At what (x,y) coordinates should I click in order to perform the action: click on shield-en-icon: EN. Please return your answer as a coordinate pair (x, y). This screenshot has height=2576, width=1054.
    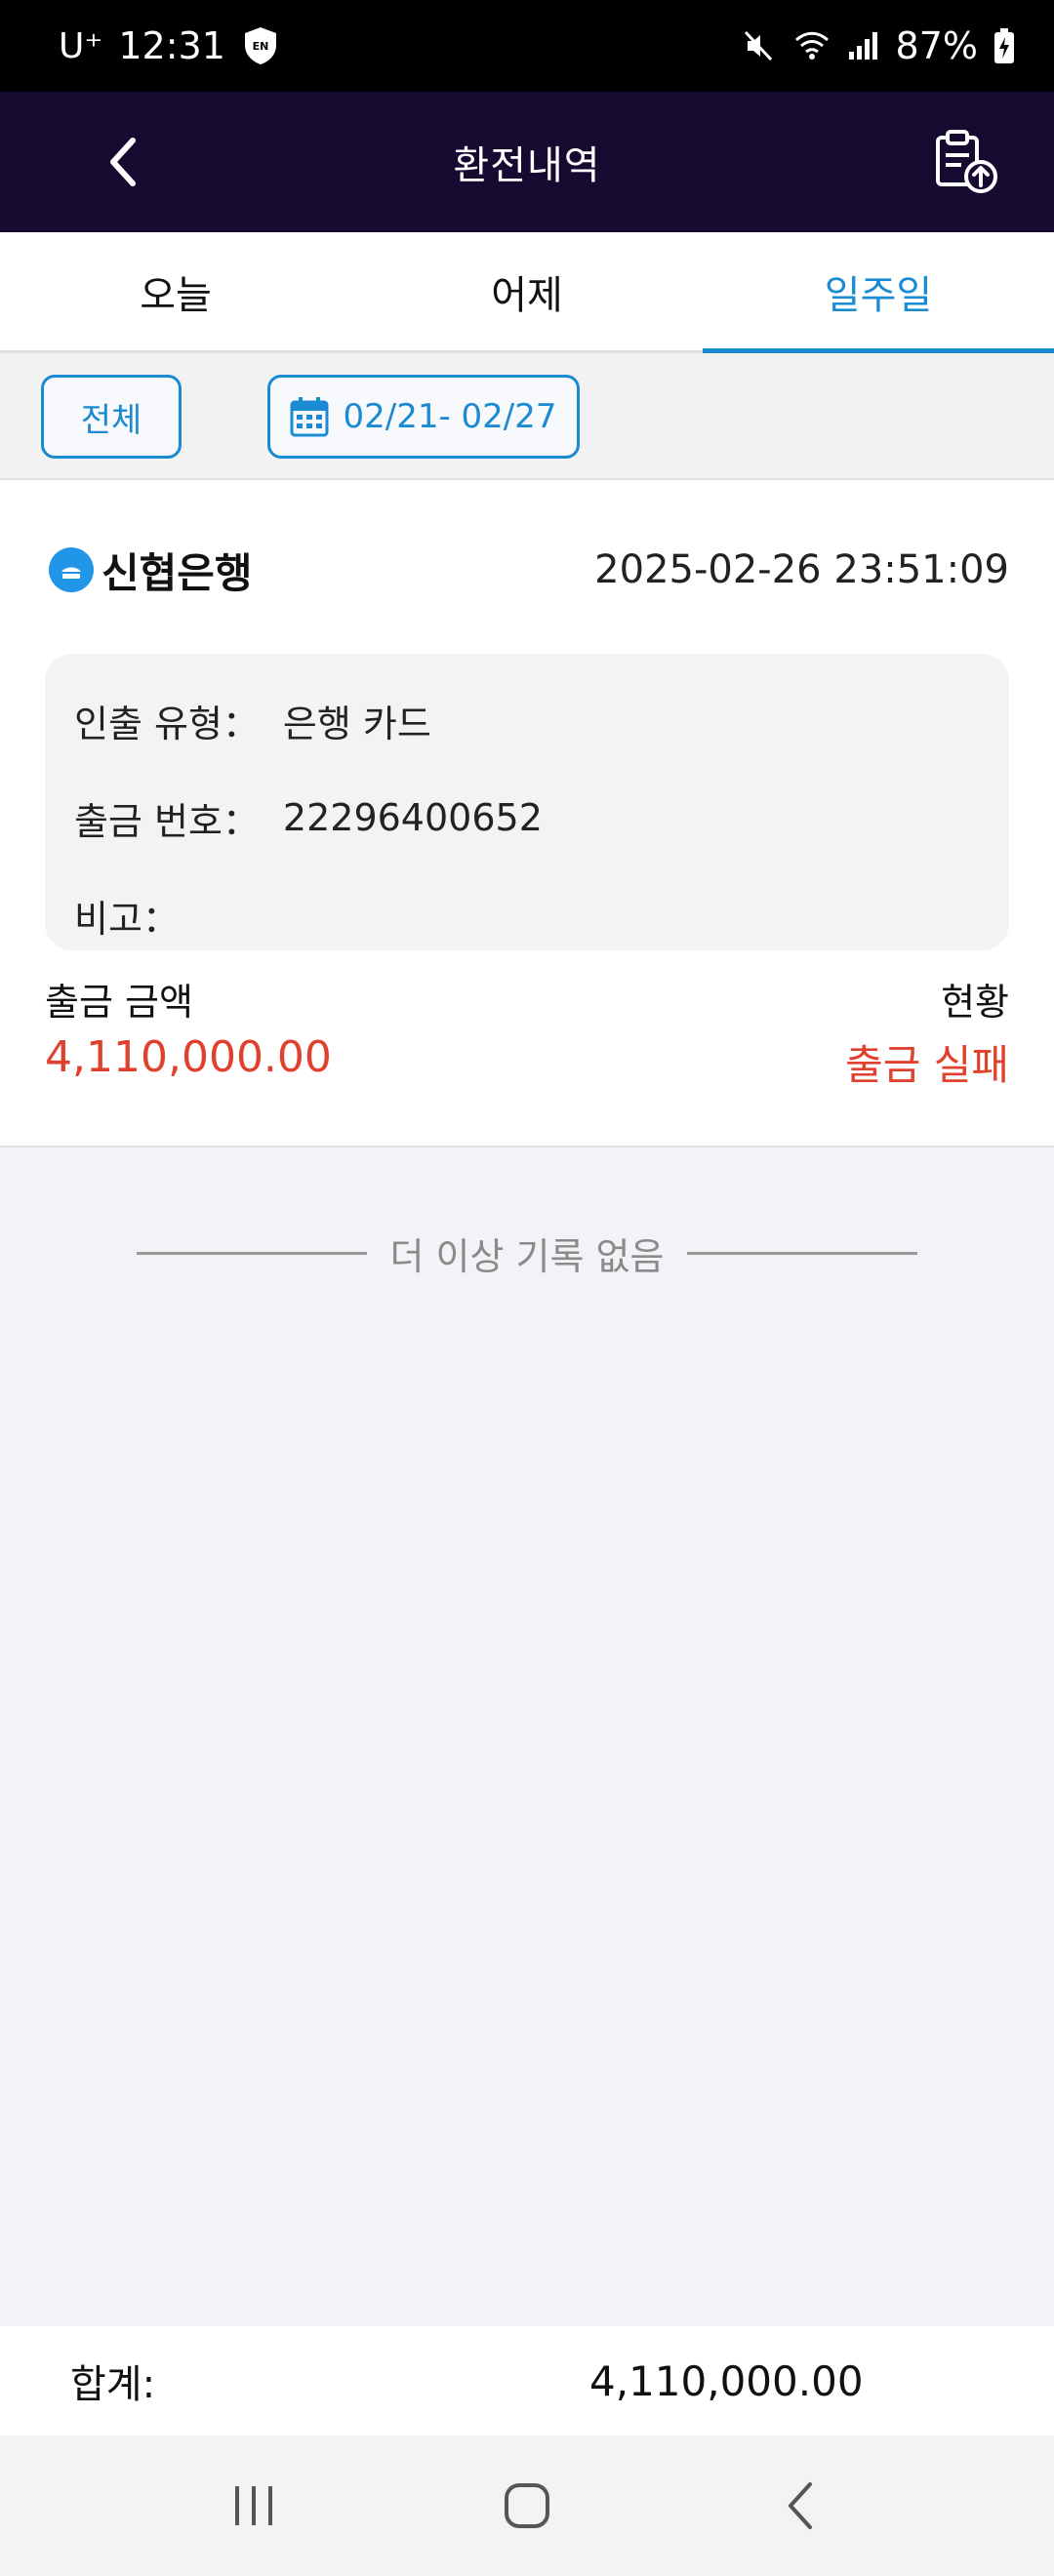
    Looking at the image, I should click on (260, 45).